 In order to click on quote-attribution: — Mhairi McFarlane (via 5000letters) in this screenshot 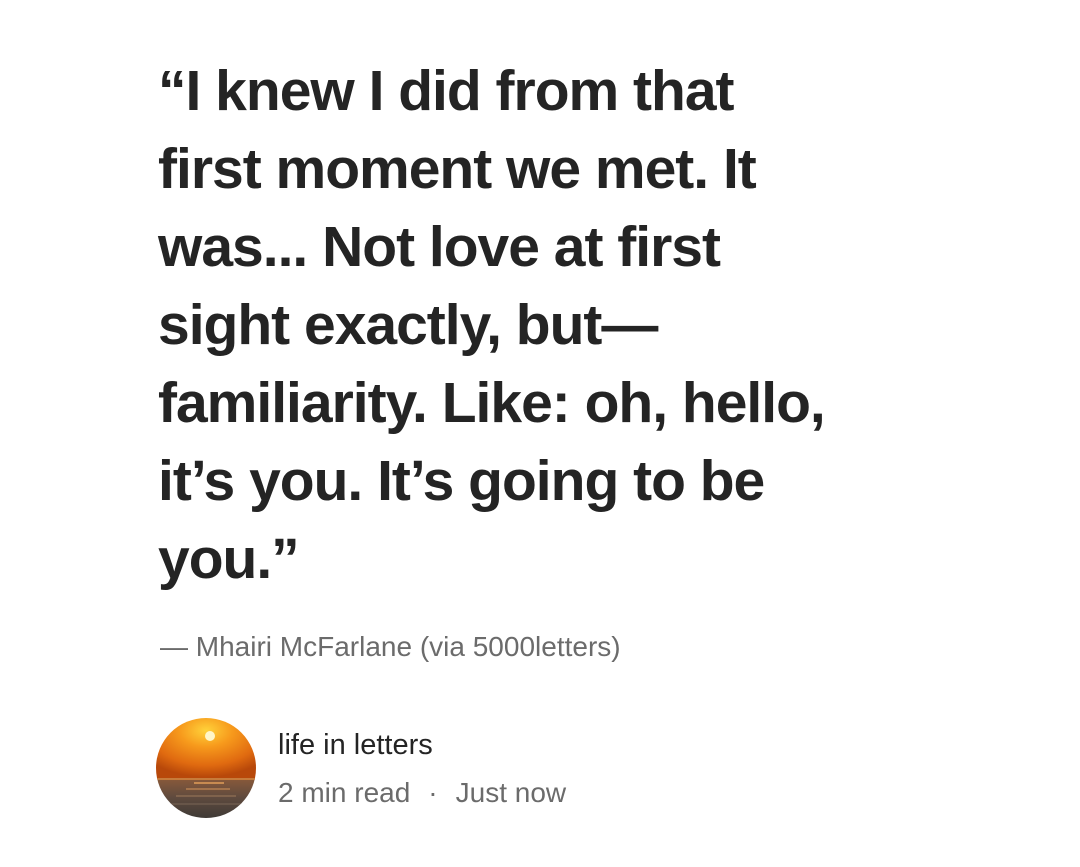, I will do `click(390, 646)`.